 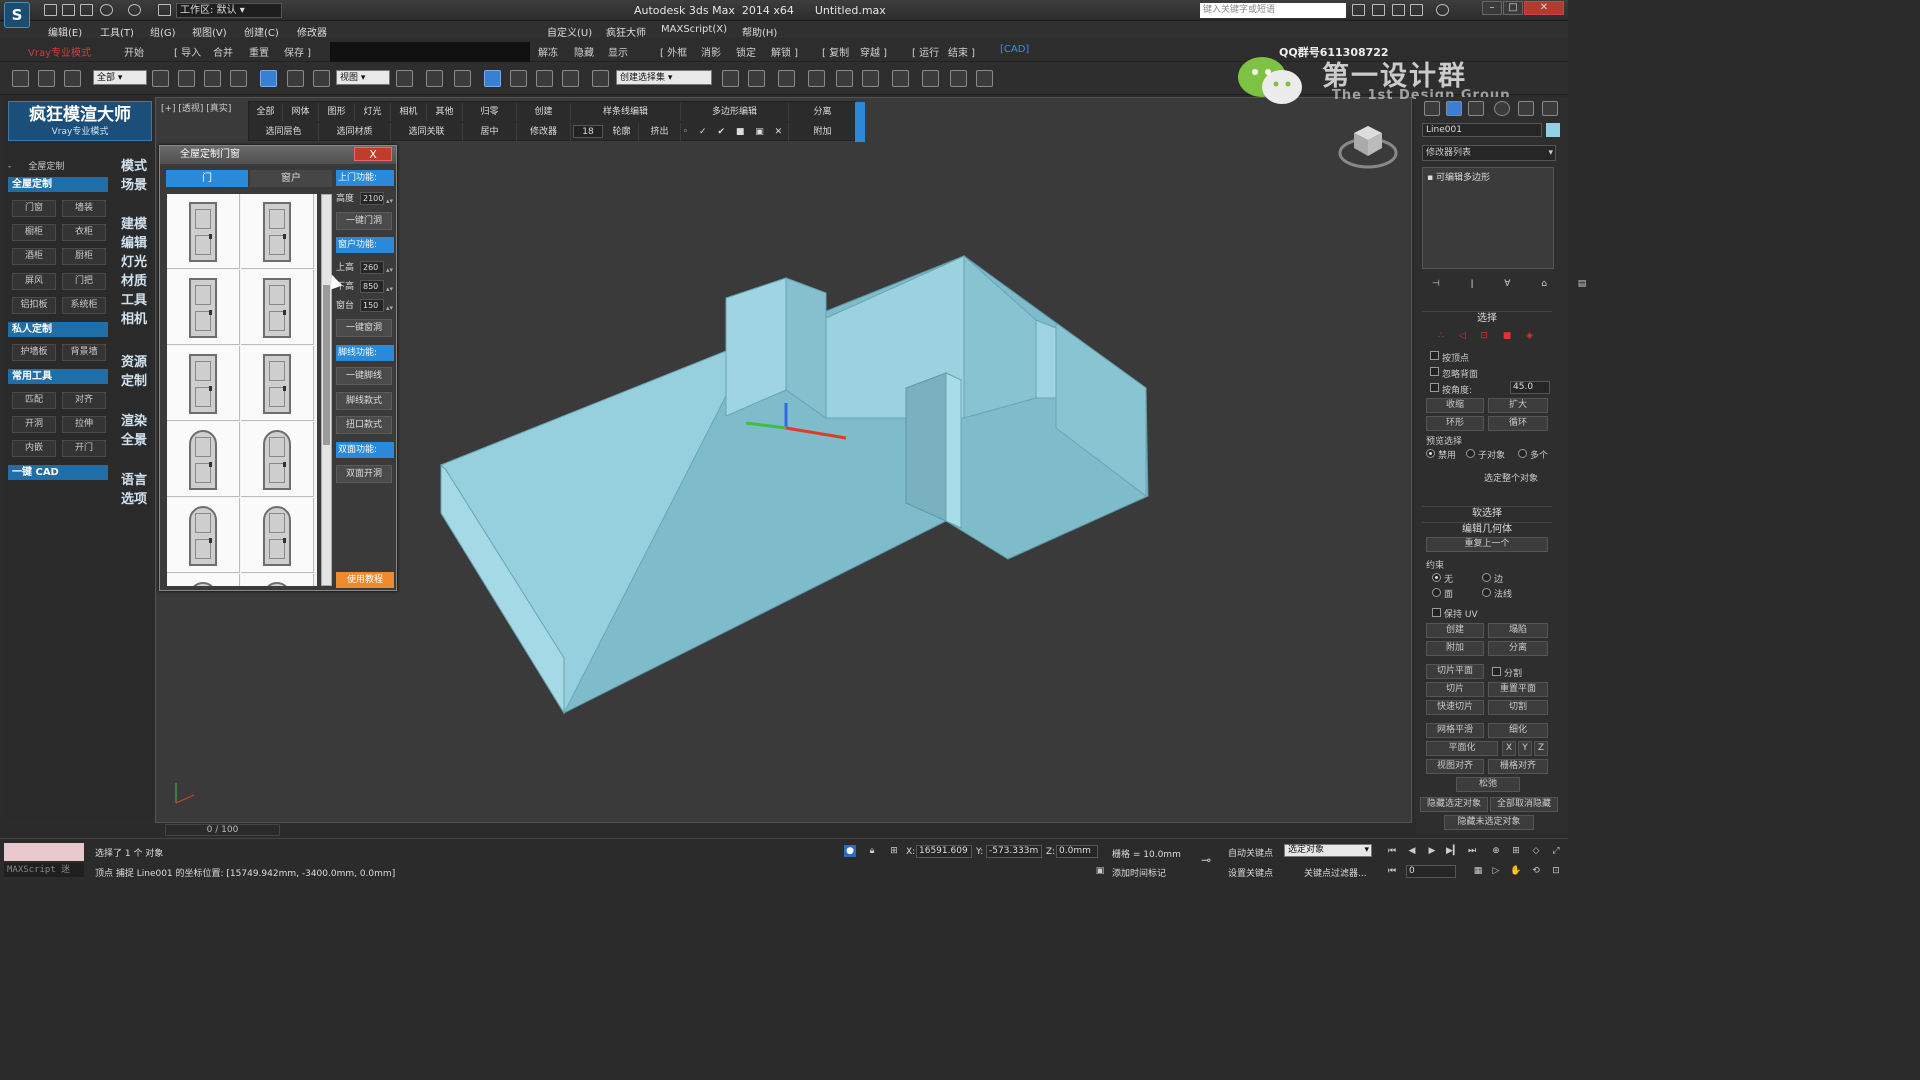 I want to click on btn-door-handle: 门把, so click(x=84, y=281).